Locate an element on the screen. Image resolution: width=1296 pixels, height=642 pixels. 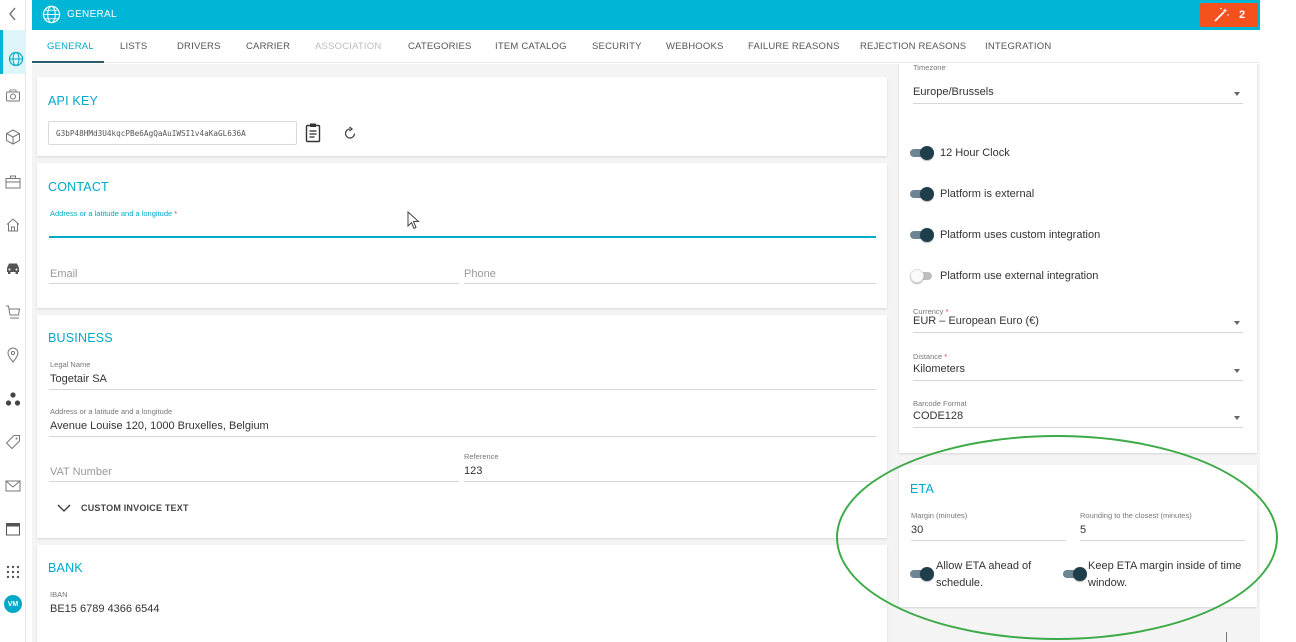
tab-general: GENERAL is located at coordinates (70, 46).